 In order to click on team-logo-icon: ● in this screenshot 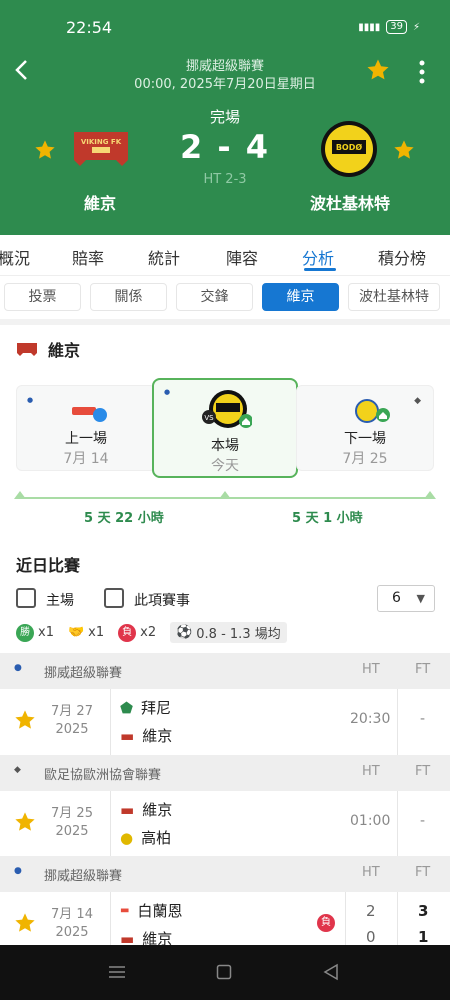, I will do `click(127, 837)`.